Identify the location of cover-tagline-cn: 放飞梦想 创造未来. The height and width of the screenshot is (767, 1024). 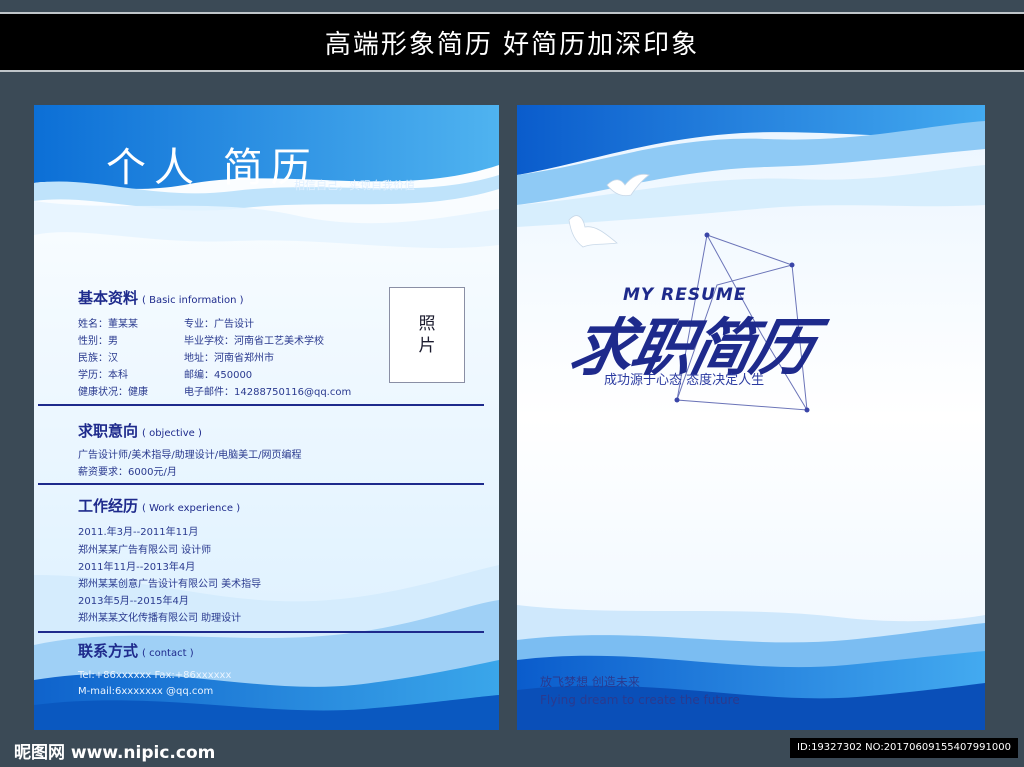
(590, 682).